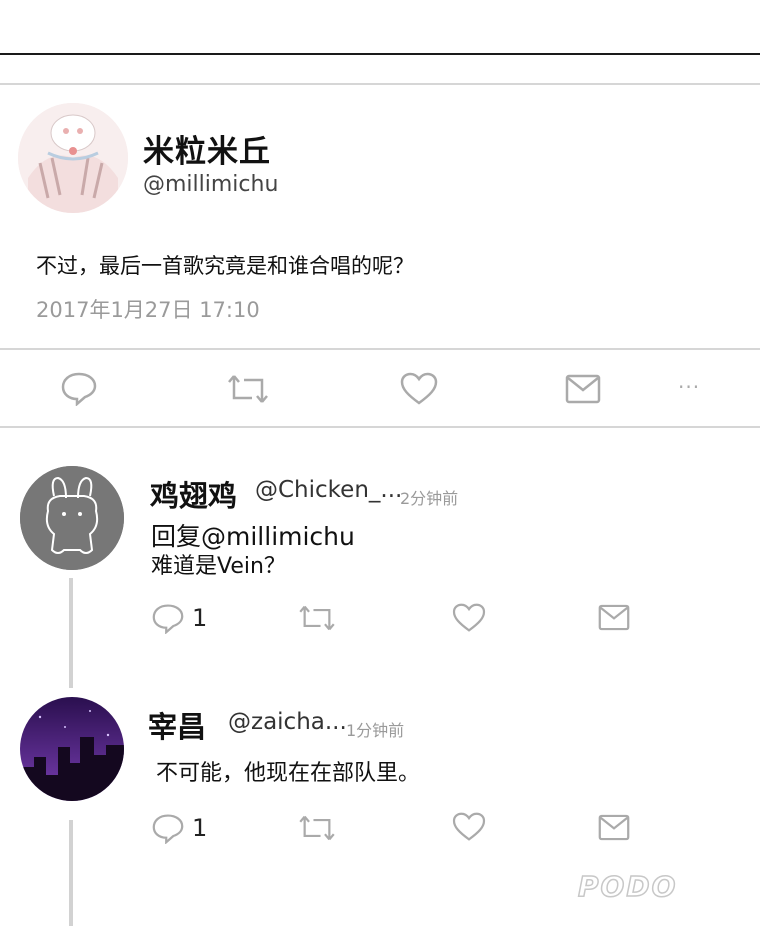 This screenshot has width=760, height=926. Describe the element at coordinates (380, 427) in the screenshot. I see `replies-divider` at that location.